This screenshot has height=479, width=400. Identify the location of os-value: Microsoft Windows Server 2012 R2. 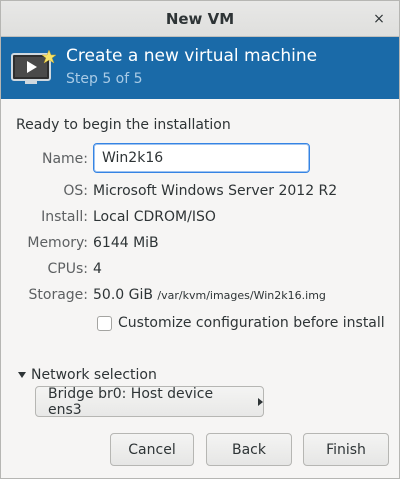
(215, 191).